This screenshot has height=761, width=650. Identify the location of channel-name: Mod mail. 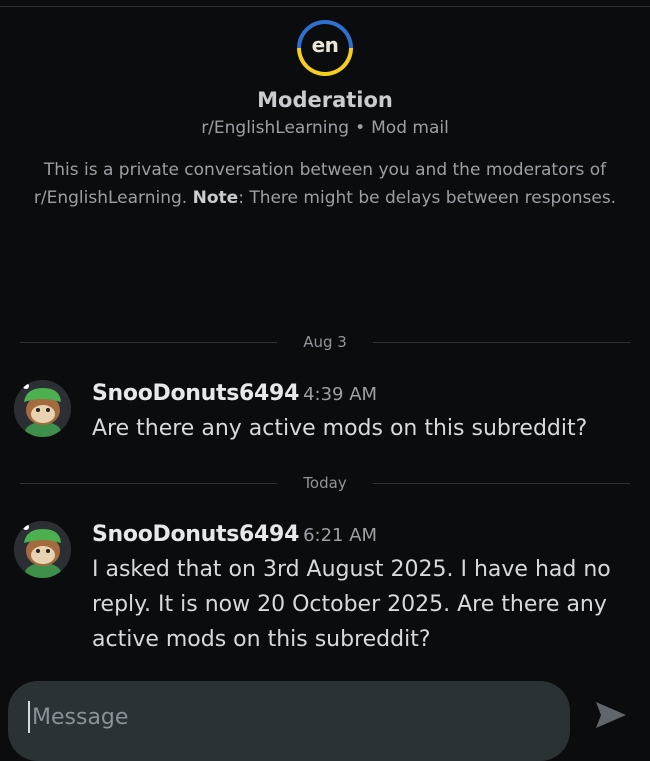
(410, 128).